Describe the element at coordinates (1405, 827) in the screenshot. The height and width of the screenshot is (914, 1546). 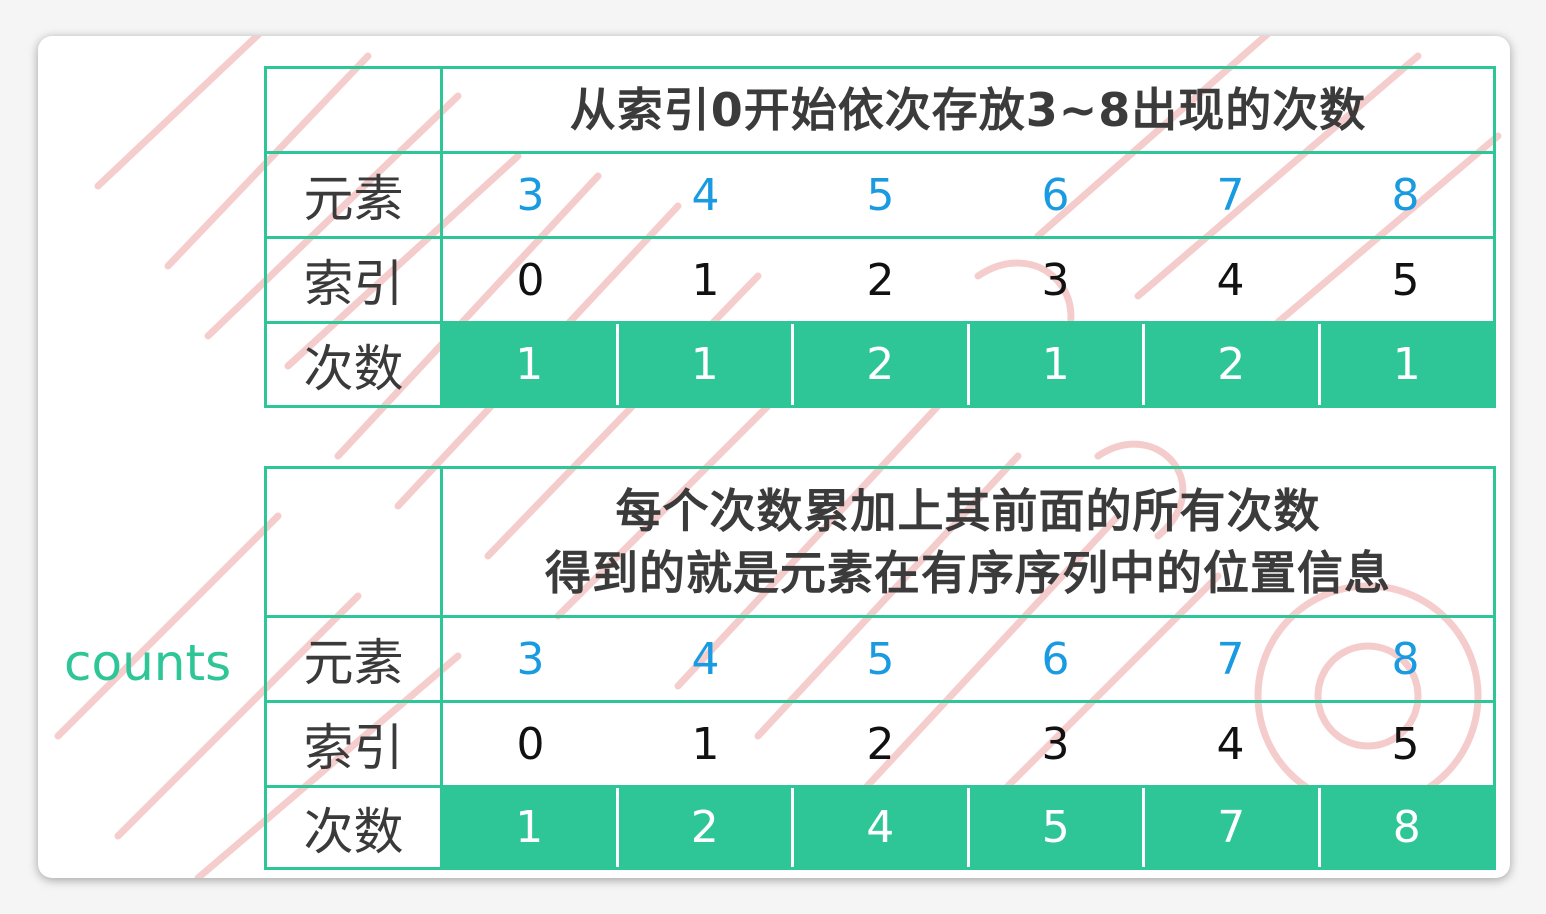
I see `count-cell: 8` at that location.